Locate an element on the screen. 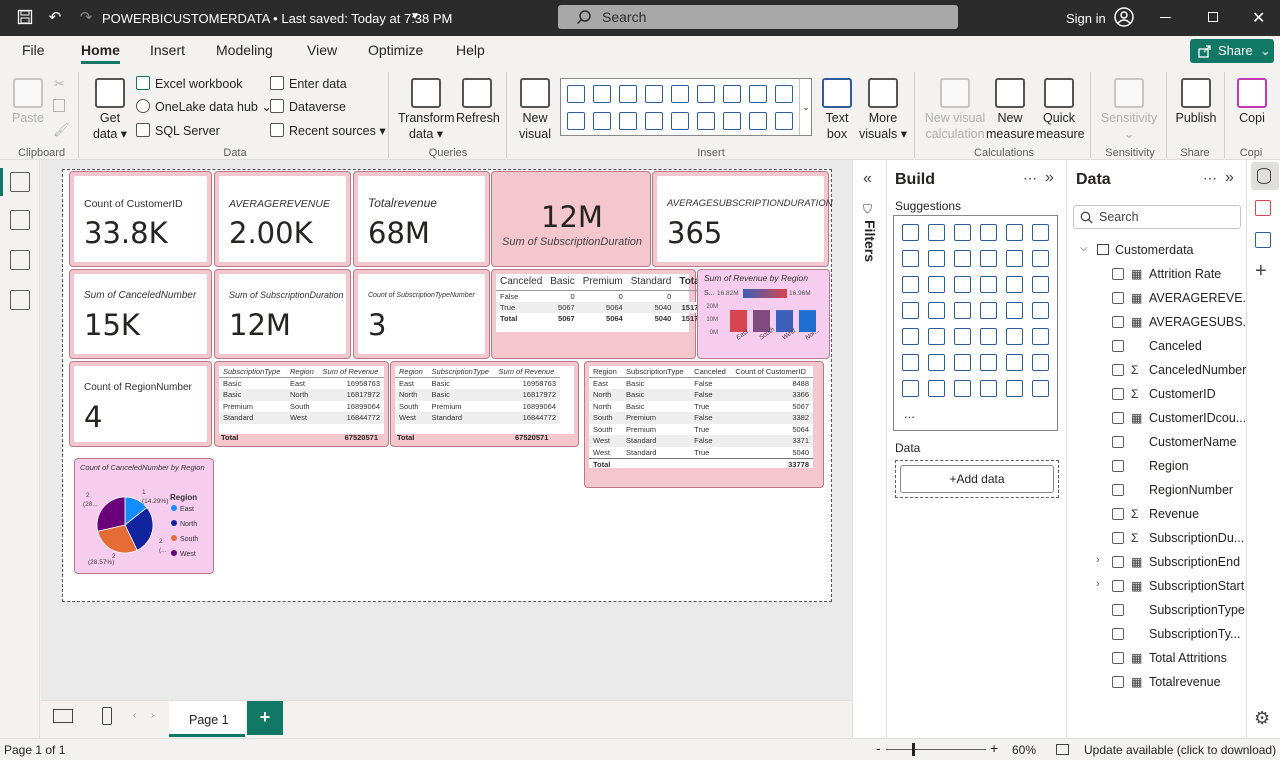 Image resolution: width=1280 pixels, height=760 pixels. format-painter-icon: 🖌 is located at coordinates (61, 130).